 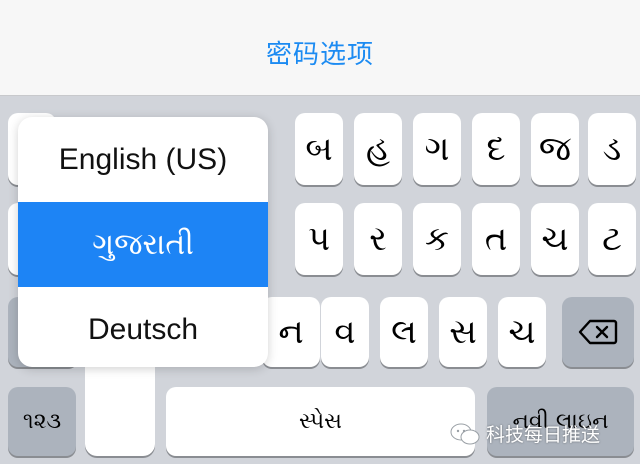 What do you see at coordinates (437, 239) in the screenshot?
I see `key-row2-3: ક` at bounding box center [437, 239].